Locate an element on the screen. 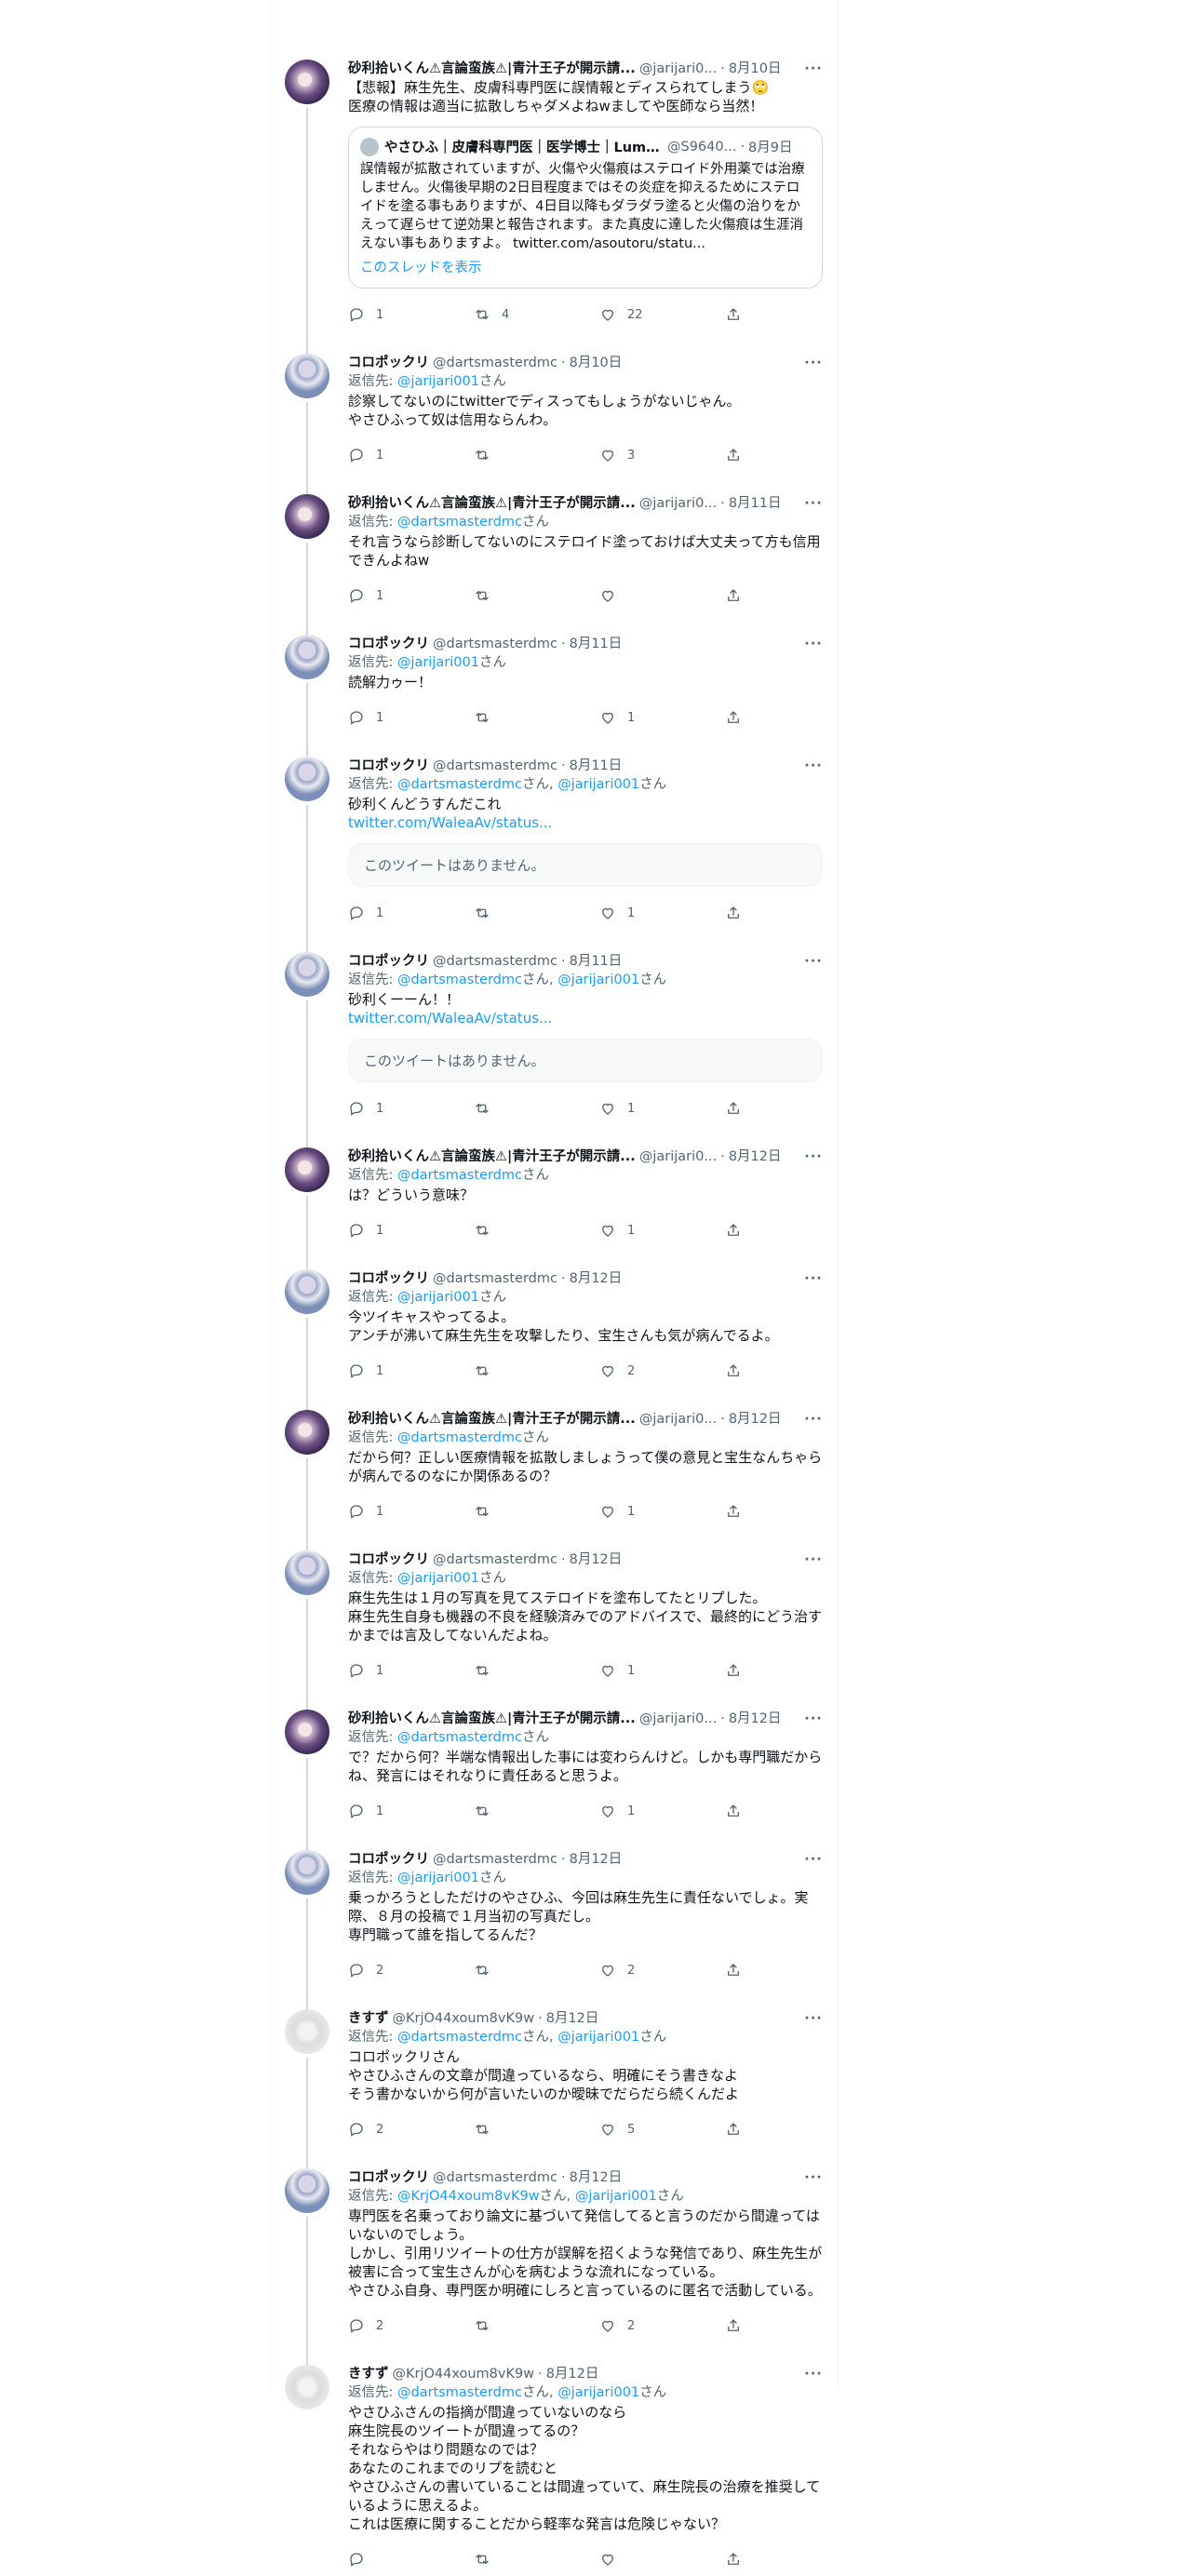 Image resolution: width=1195 pixels, height=2576 pixels. retweet-button: 4 is located at coordinates (536, 314).